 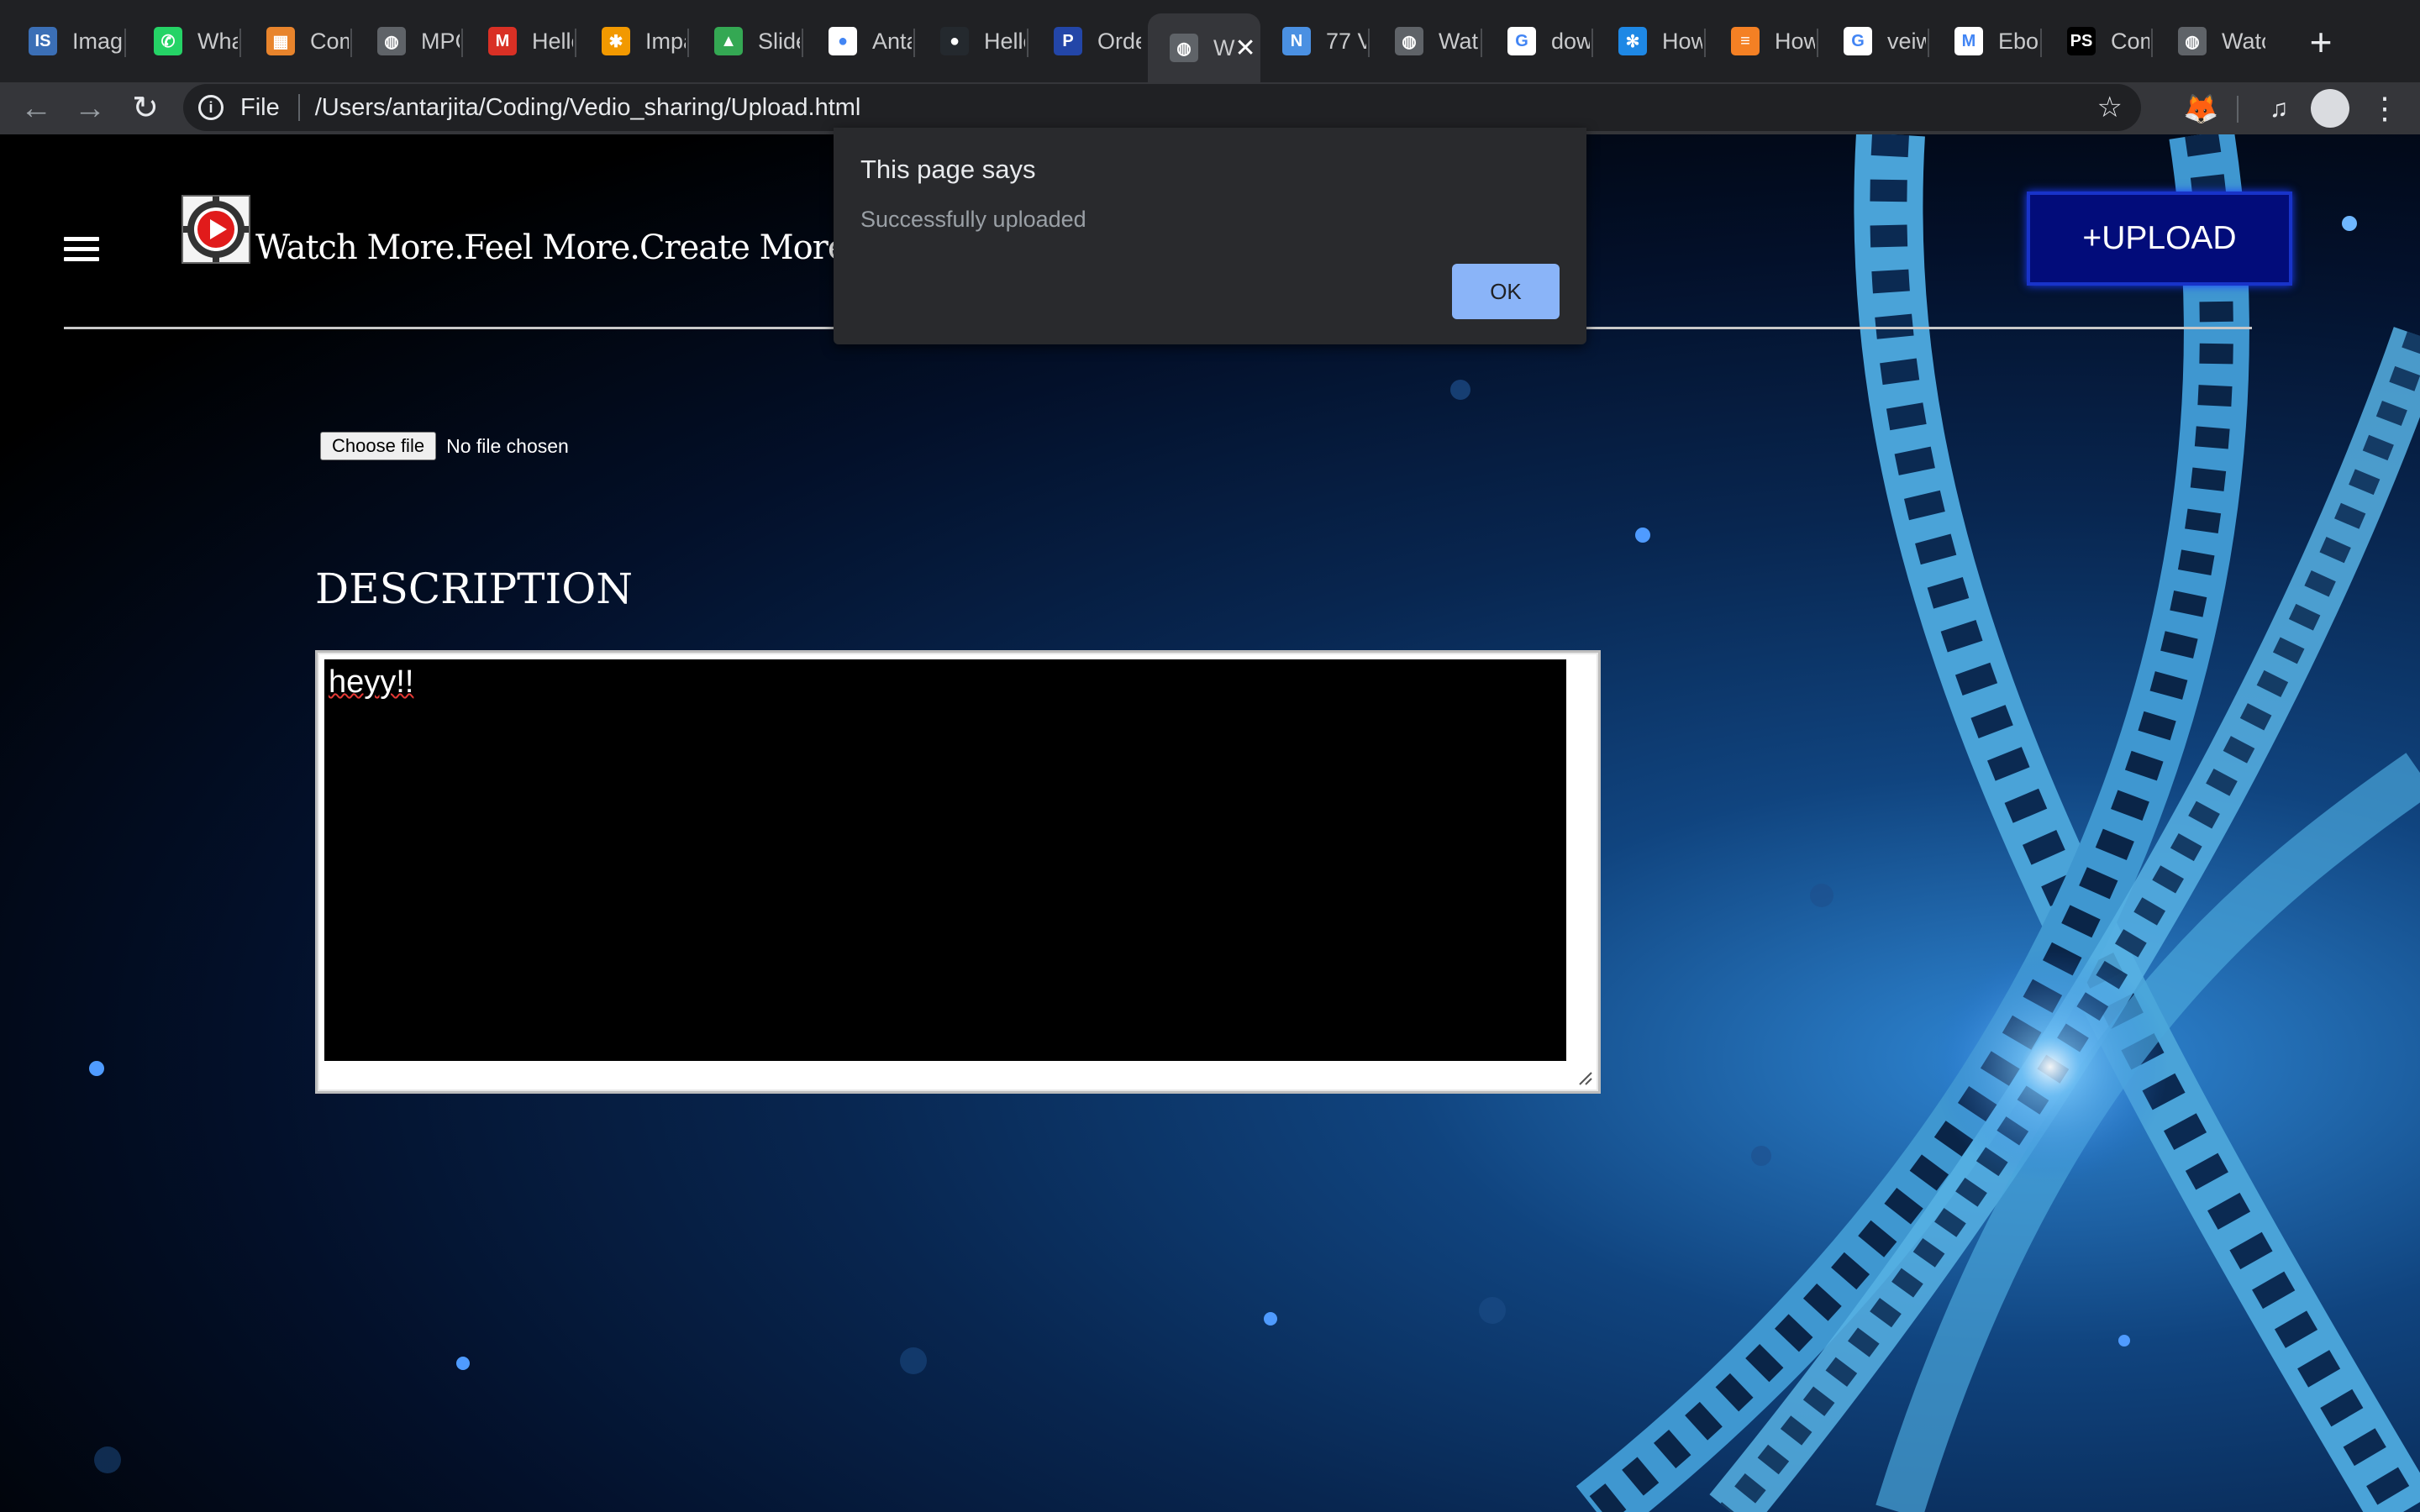 What do you see at coordinates (36, 108) in the screenshot?
I see `back-icon: ←` at bounding box center [36, 108].